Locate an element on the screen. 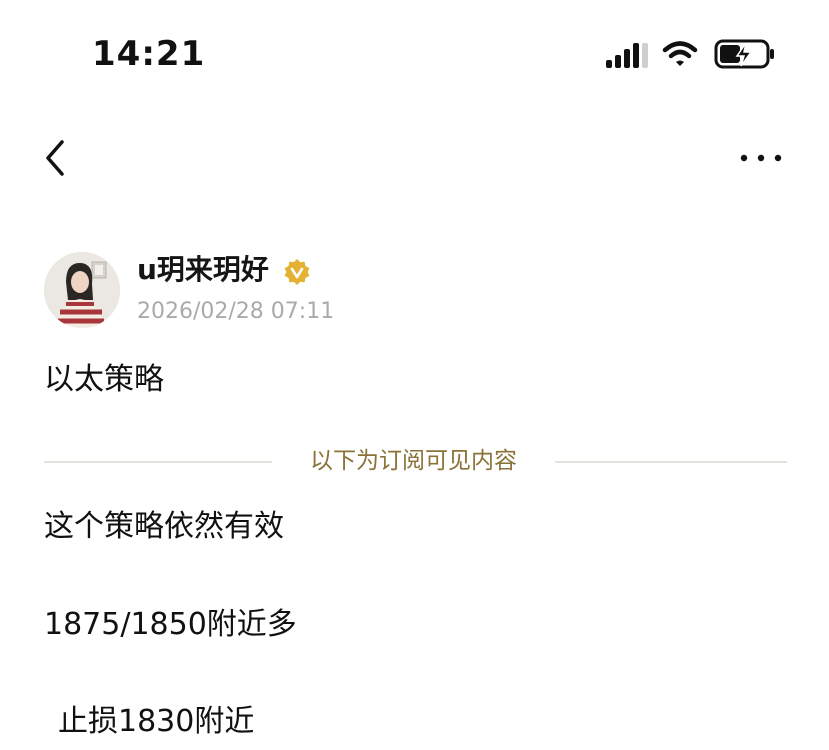 The image size is (829, 750). chevron-left-icon is located at coordinates (55, 158).